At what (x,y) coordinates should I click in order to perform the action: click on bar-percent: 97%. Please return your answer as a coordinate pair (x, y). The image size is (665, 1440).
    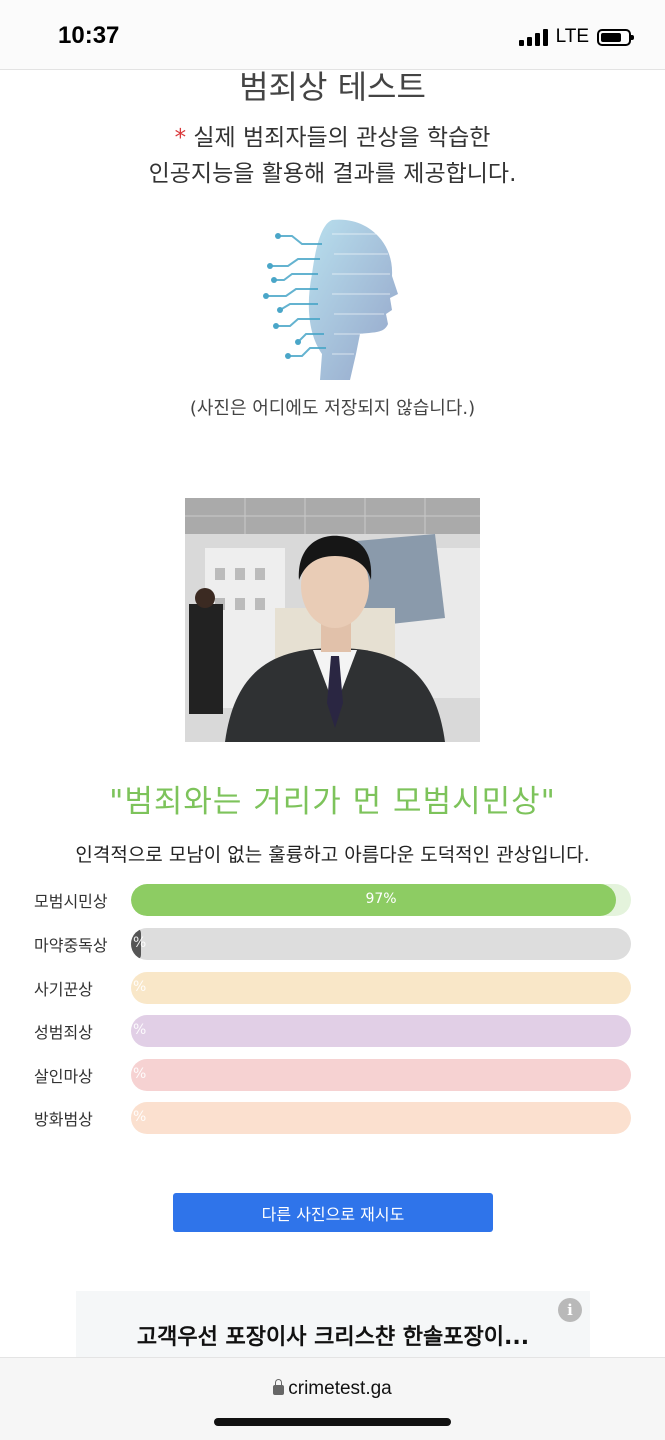
    Looking at the image, I should click on (381, 899).